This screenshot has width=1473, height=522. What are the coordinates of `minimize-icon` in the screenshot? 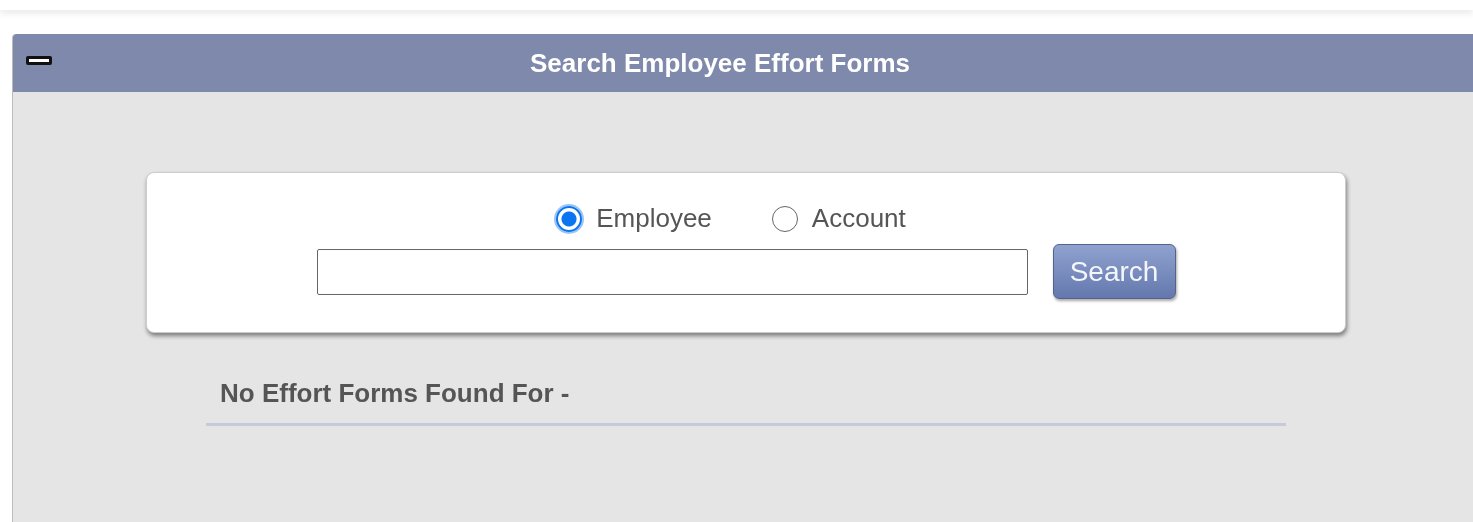 It's located at (39, 60).